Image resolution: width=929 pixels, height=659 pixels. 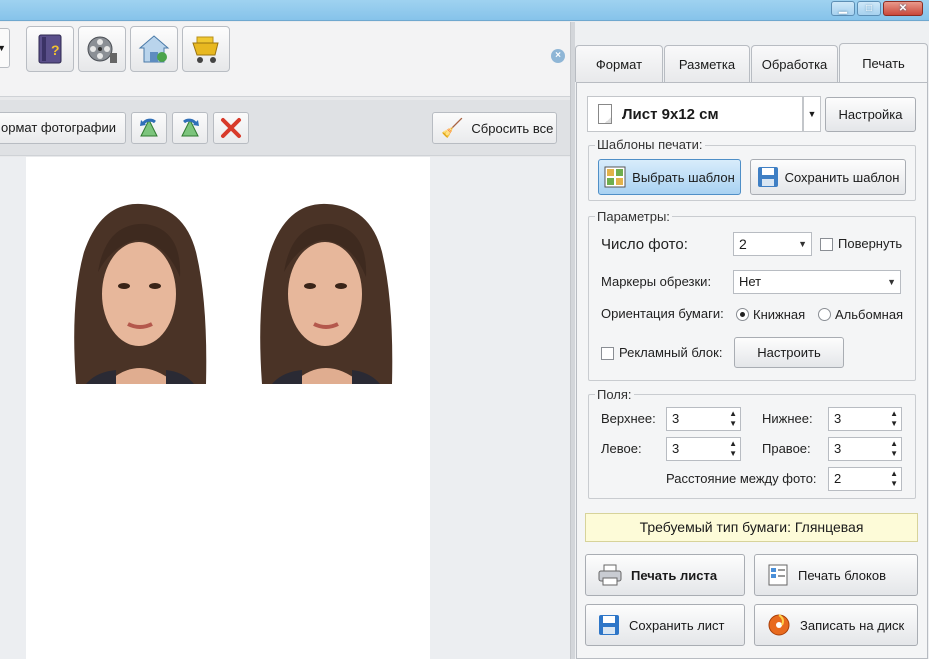 I want to click on save-template-icon, so click(x=767, y=177).